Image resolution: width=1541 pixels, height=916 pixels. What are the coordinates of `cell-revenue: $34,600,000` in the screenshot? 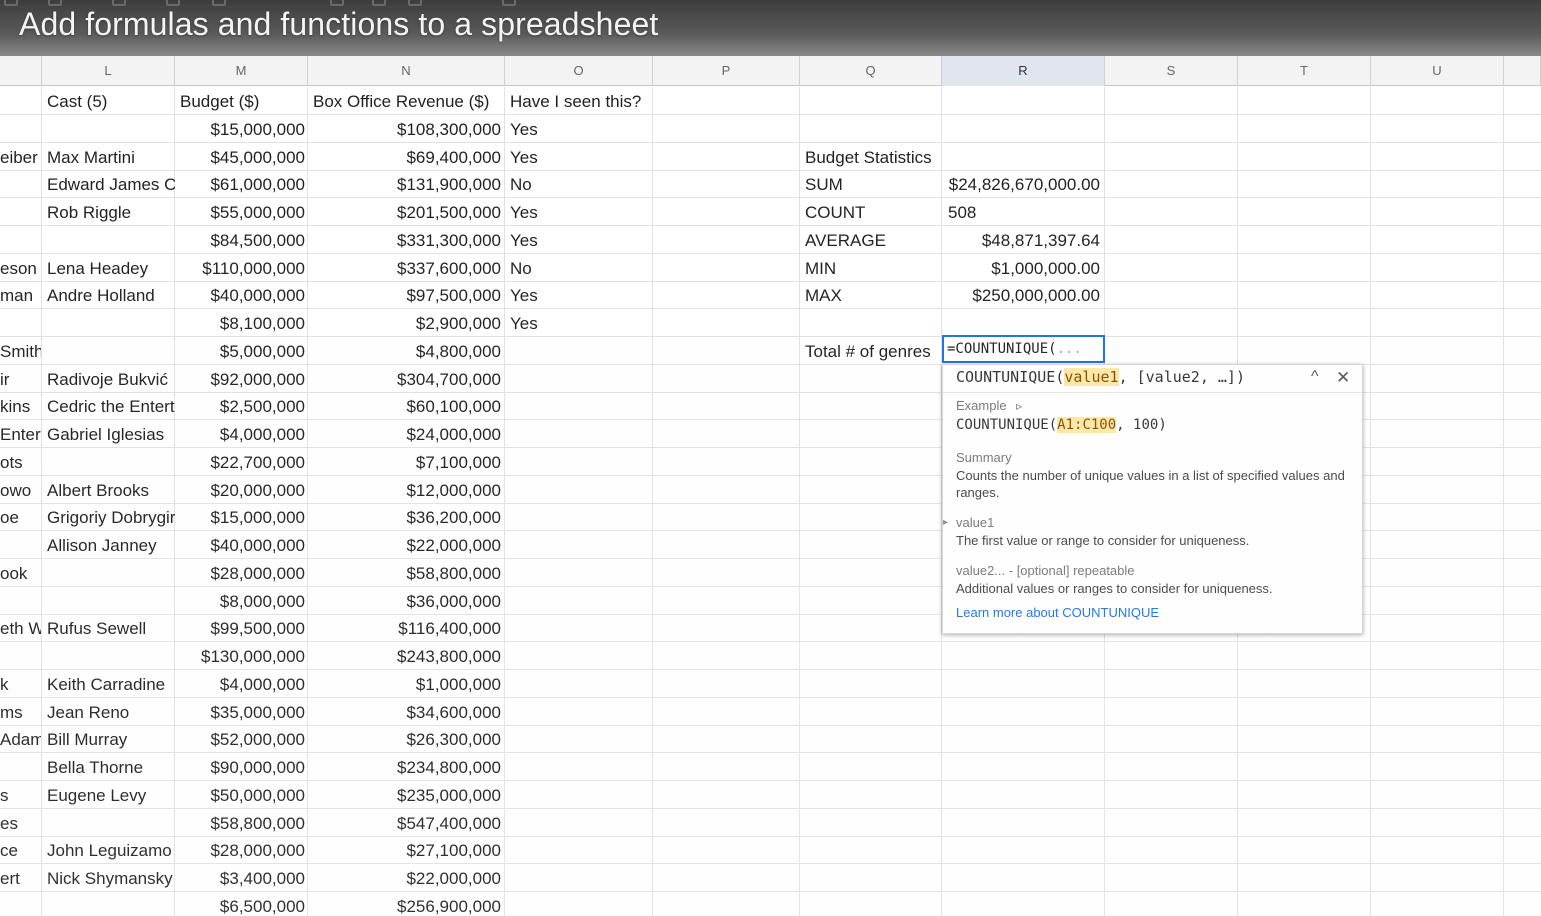 It's located at (404, 712).